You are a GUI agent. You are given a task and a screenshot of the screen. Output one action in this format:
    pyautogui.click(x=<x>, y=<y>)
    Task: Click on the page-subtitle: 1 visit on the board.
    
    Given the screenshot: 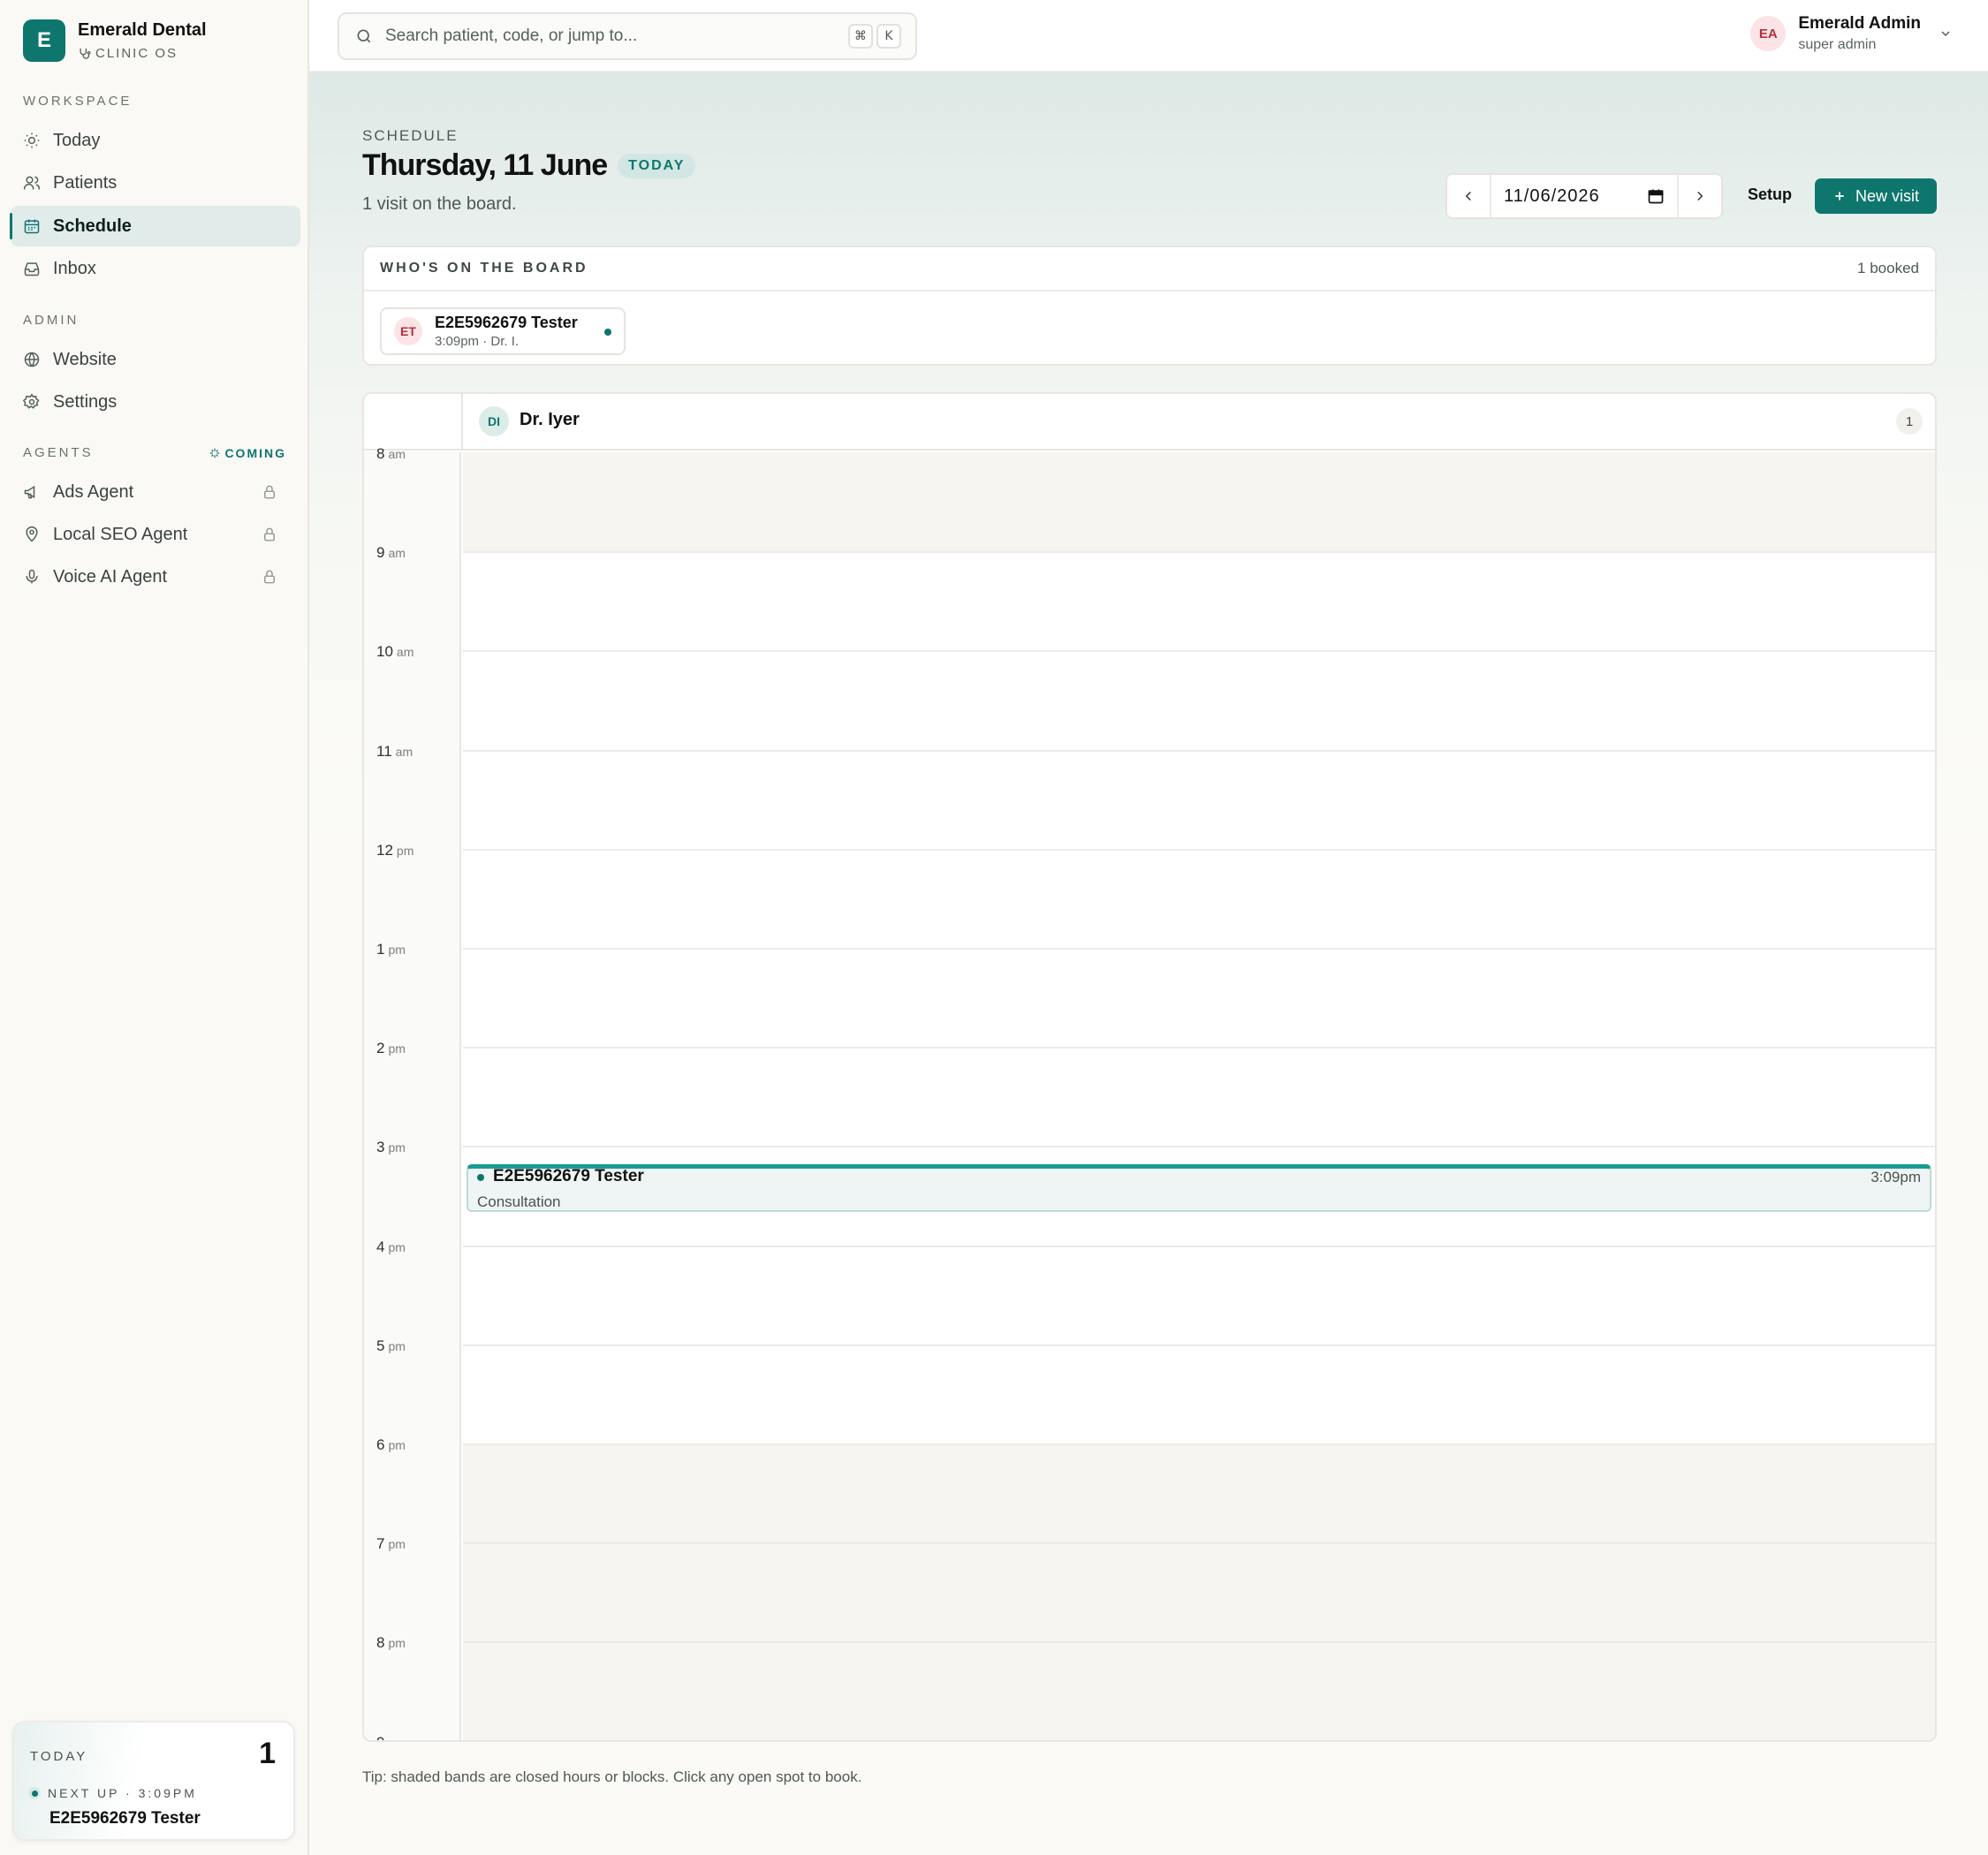 What is the action you would take?
    pyautogui.click(x=439, y=204)
    